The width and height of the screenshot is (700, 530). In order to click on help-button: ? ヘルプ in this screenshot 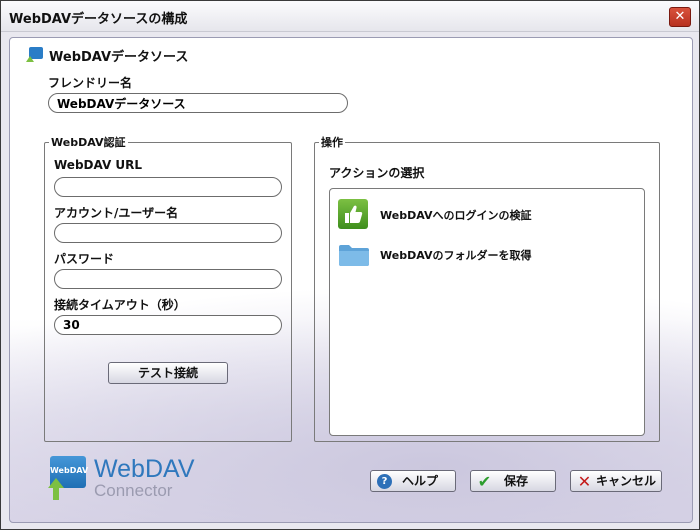, I will do `click(413, 481)`.